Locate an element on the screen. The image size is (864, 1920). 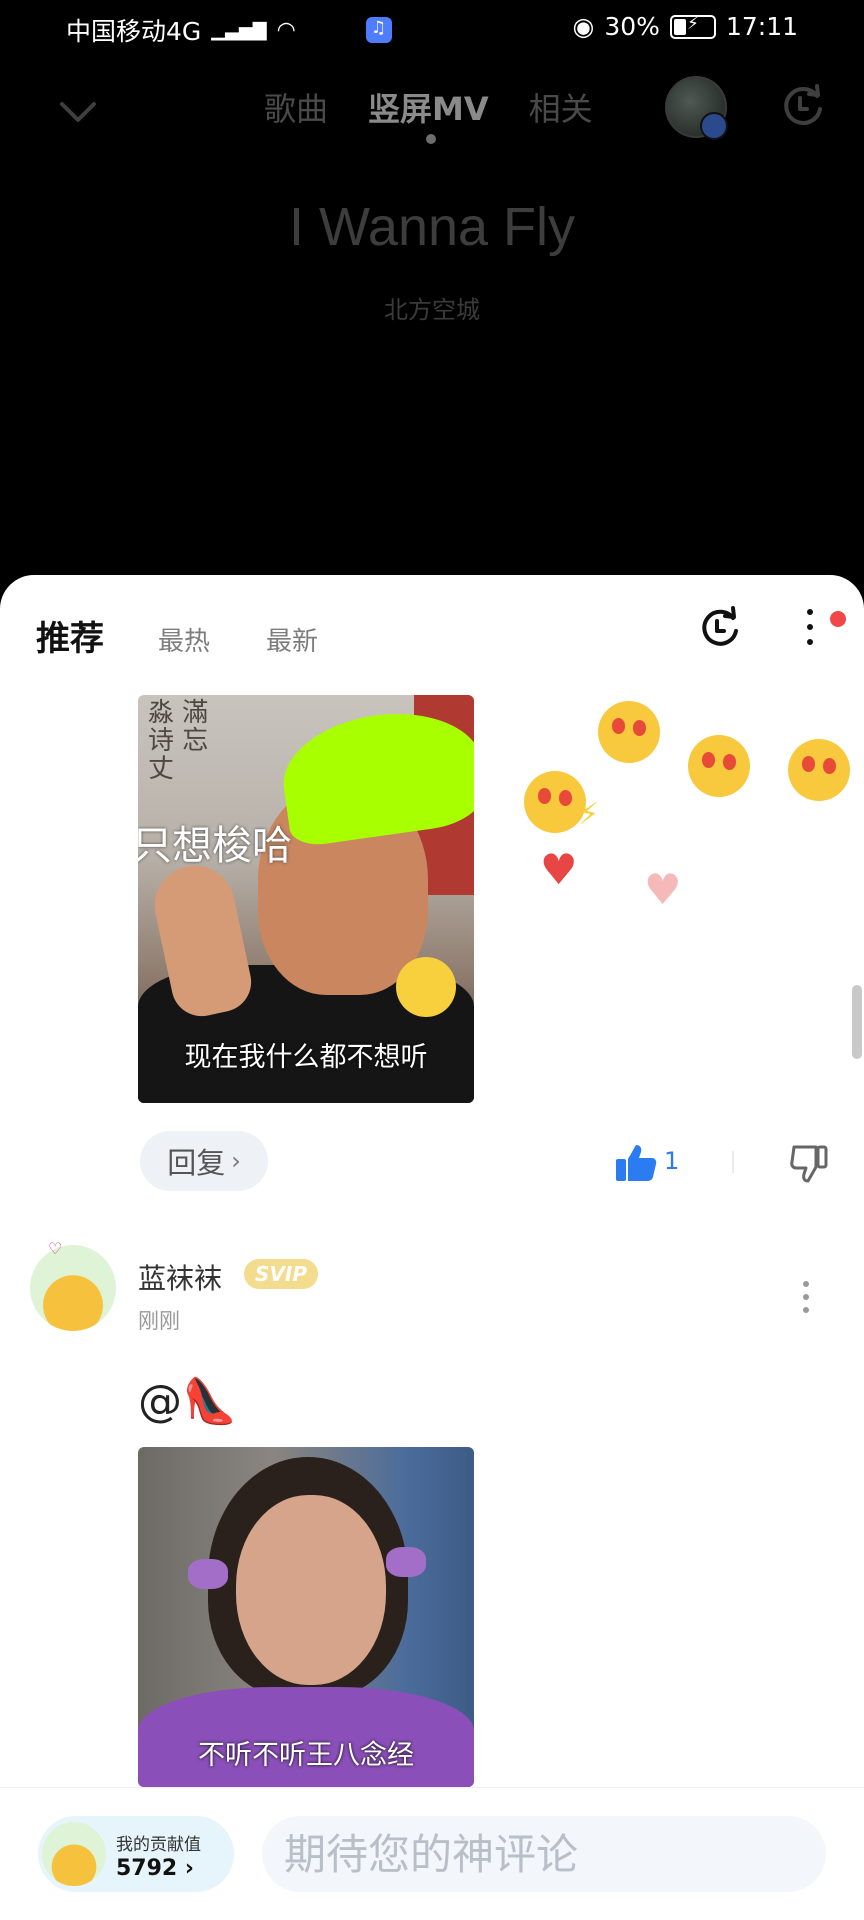
refresh-comments-icon is located at coordinates (720, 629).